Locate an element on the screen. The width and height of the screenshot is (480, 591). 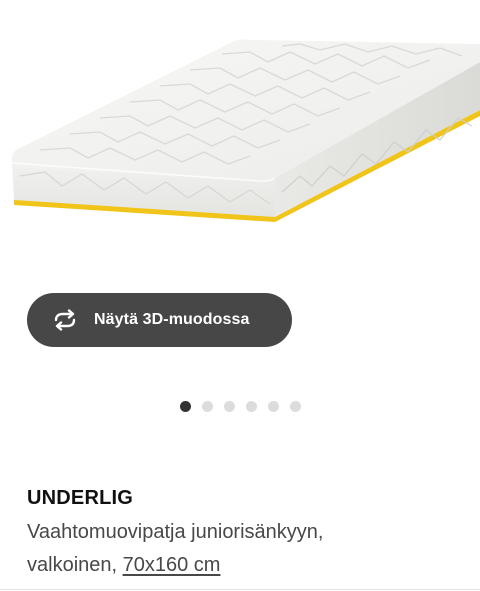
product-description-line1: Vaahtomuovipatja juniorisänkyyn, is located at coordinates (175, 532).